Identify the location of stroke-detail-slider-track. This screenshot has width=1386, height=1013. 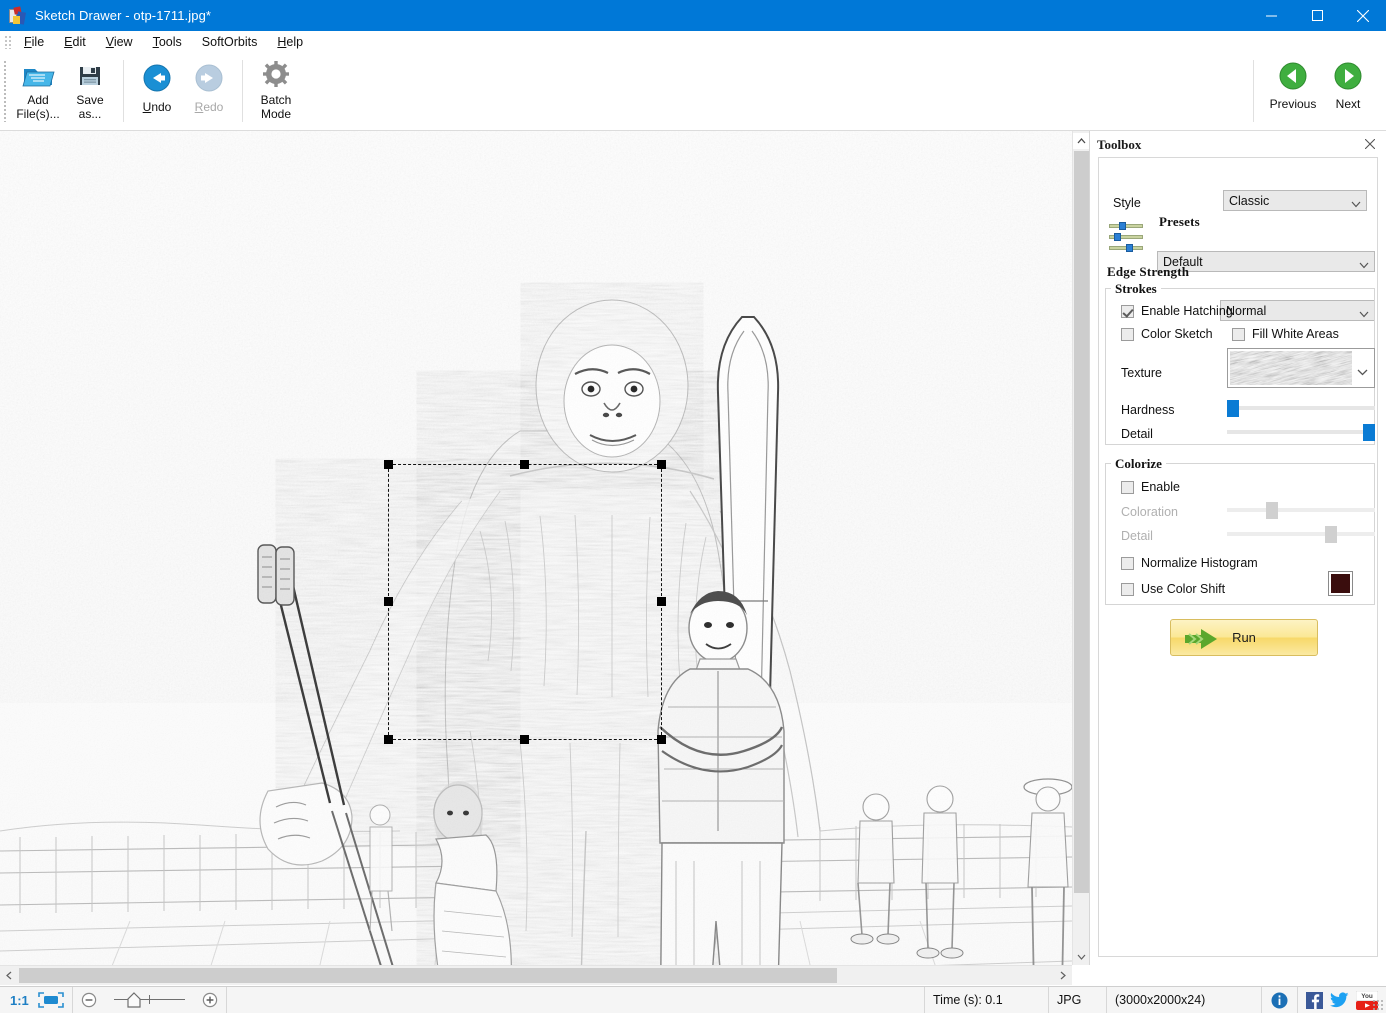
(1301, 432).